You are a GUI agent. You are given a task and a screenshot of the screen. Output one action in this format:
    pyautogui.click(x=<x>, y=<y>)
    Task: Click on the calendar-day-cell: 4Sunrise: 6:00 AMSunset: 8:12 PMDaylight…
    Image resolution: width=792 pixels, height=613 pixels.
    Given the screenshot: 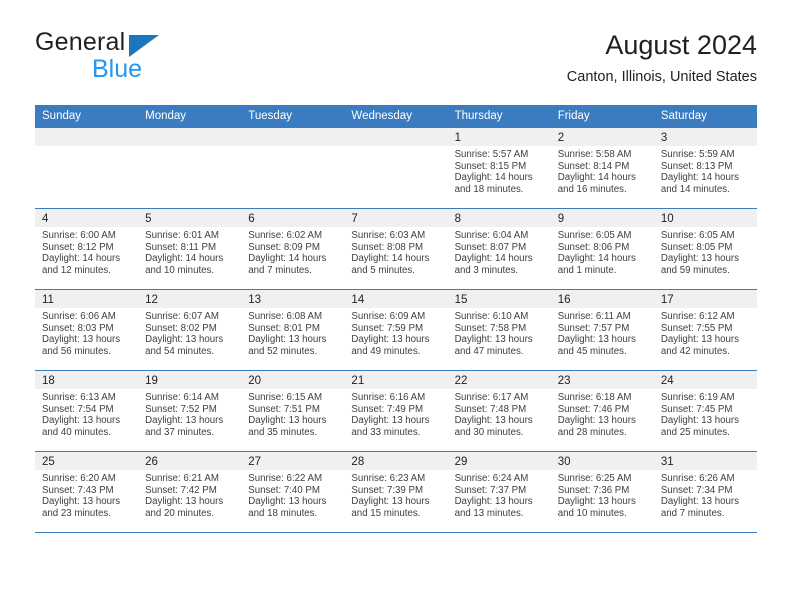 What is the action you would take?
    pyautogui.click(x=86, y=249)
    